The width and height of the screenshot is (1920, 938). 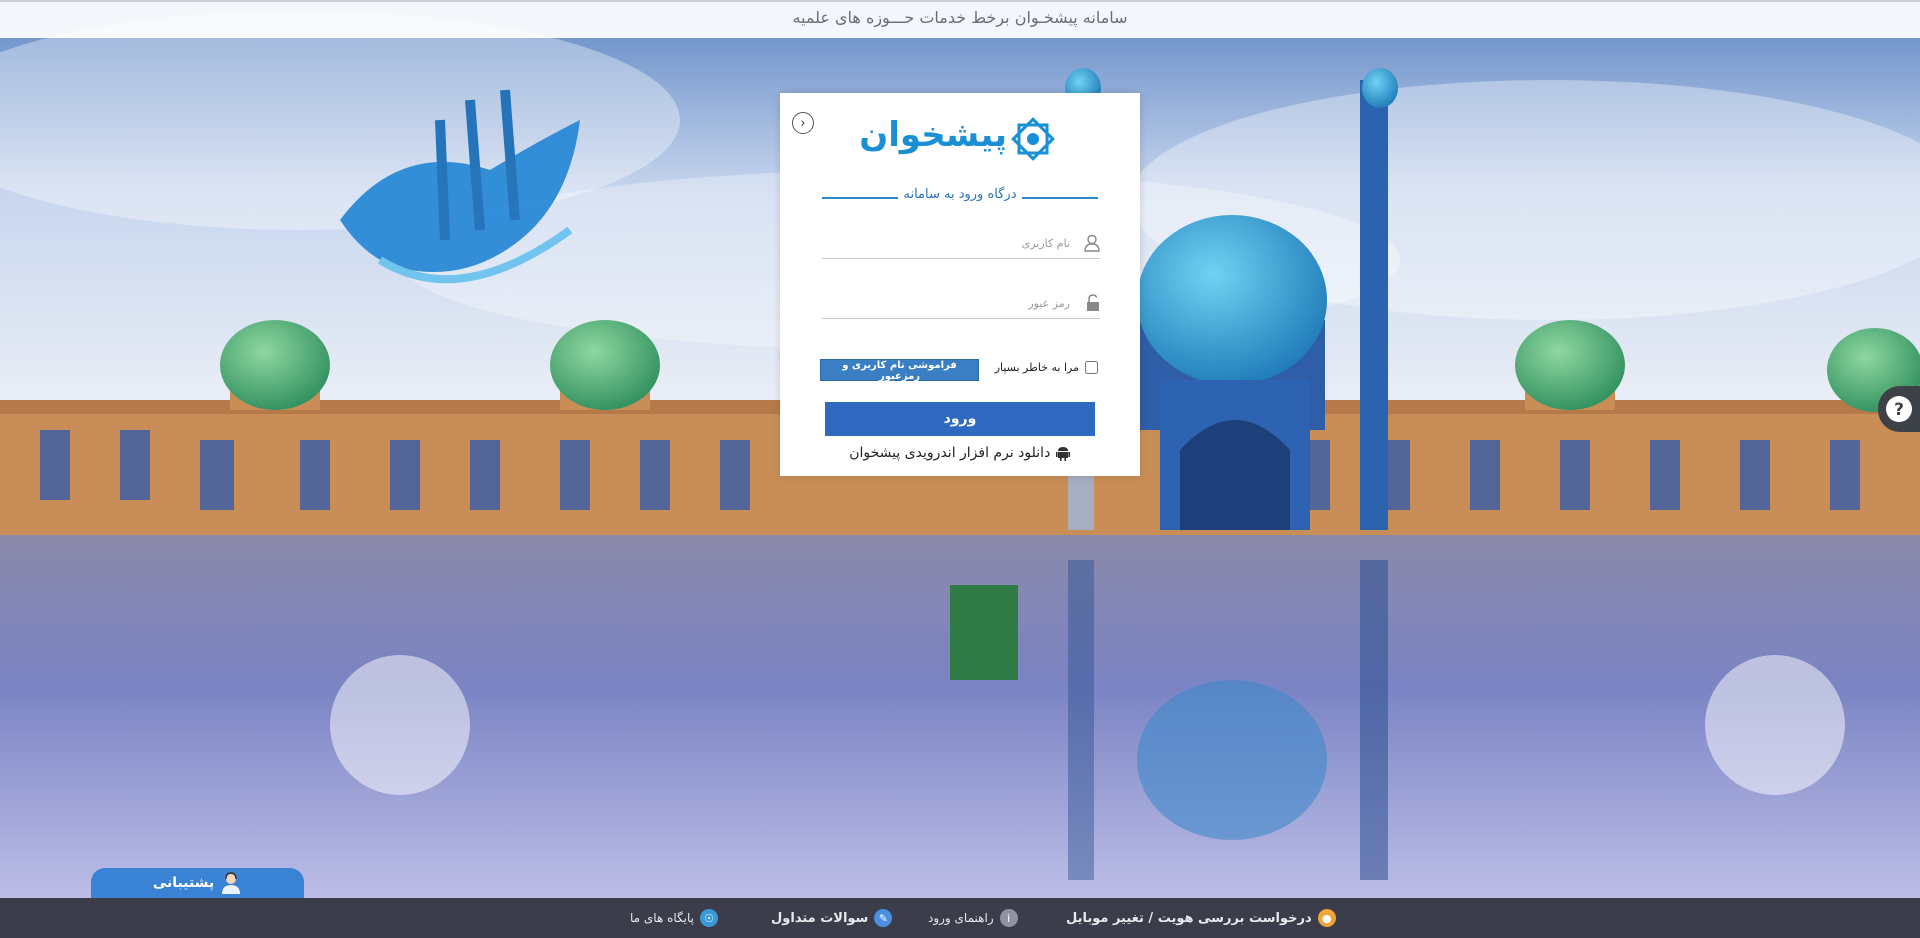 I want to click on user-icon, so click(x=1092, y=243).